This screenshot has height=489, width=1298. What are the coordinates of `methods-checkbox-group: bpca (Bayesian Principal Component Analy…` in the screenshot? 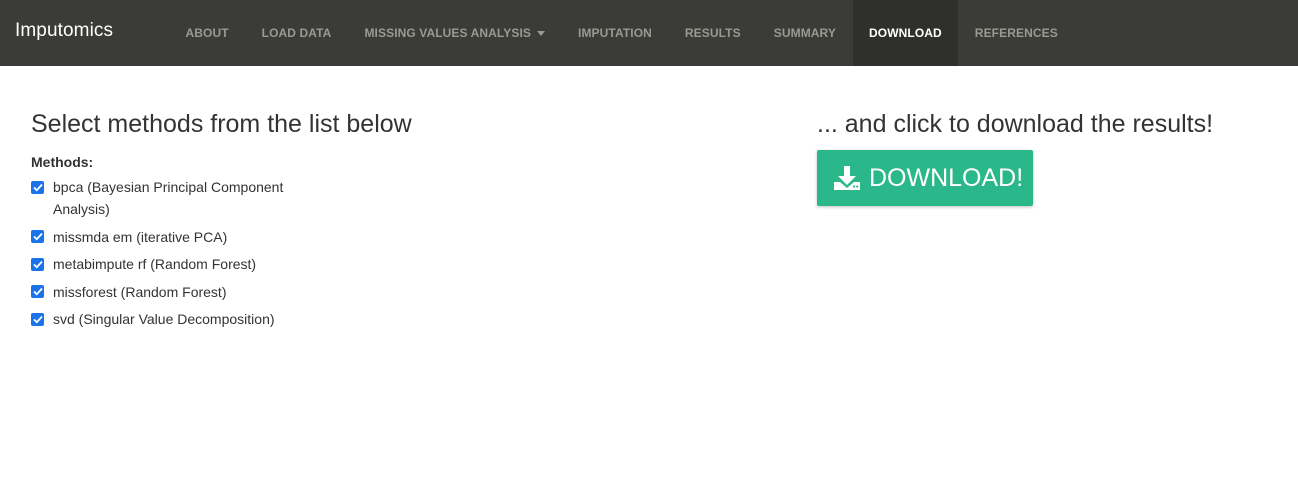 It's located at (241, 253).